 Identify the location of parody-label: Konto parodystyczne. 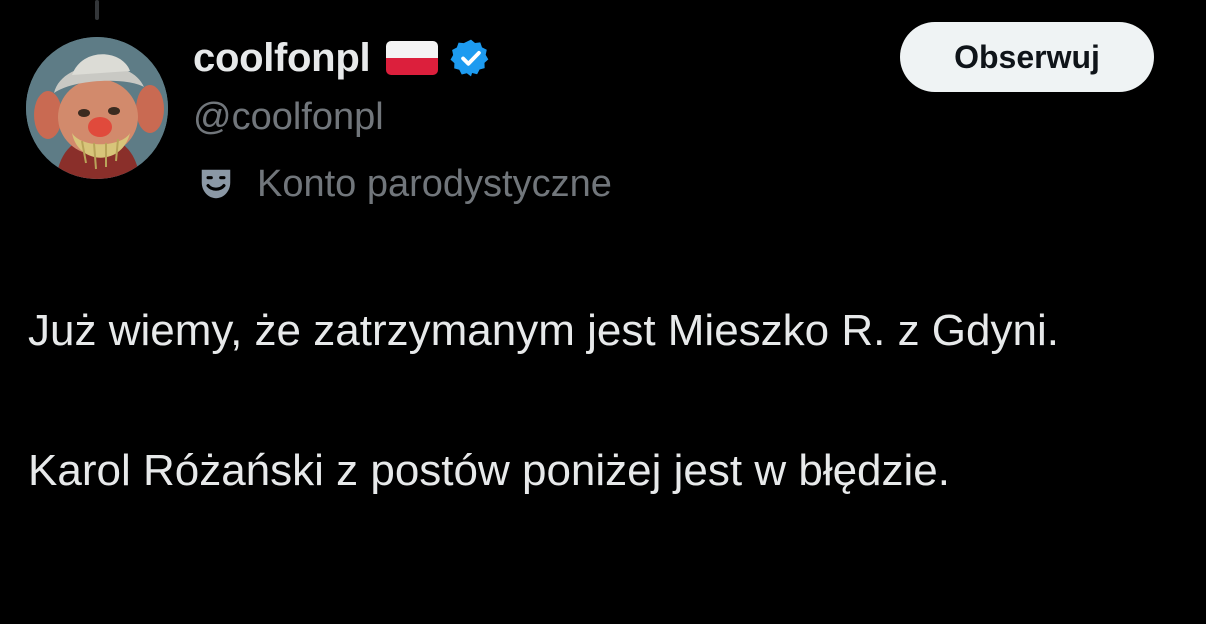
(533, 184).